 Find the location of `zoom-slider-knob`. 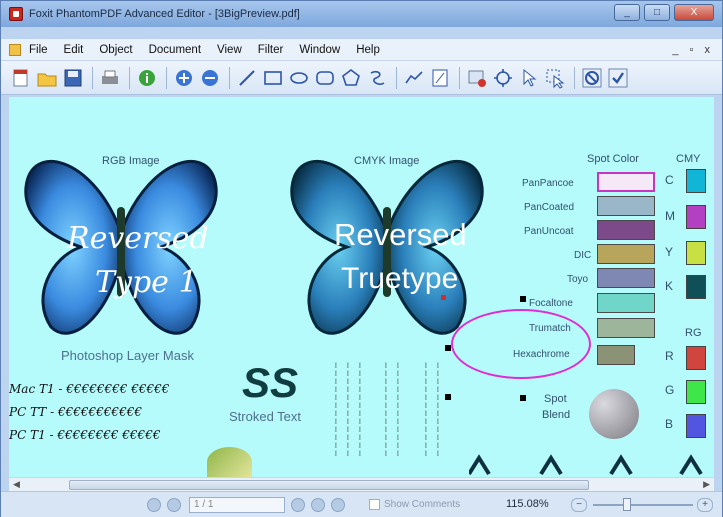

zoom-slider-knob is located at coordinates (627, 504).